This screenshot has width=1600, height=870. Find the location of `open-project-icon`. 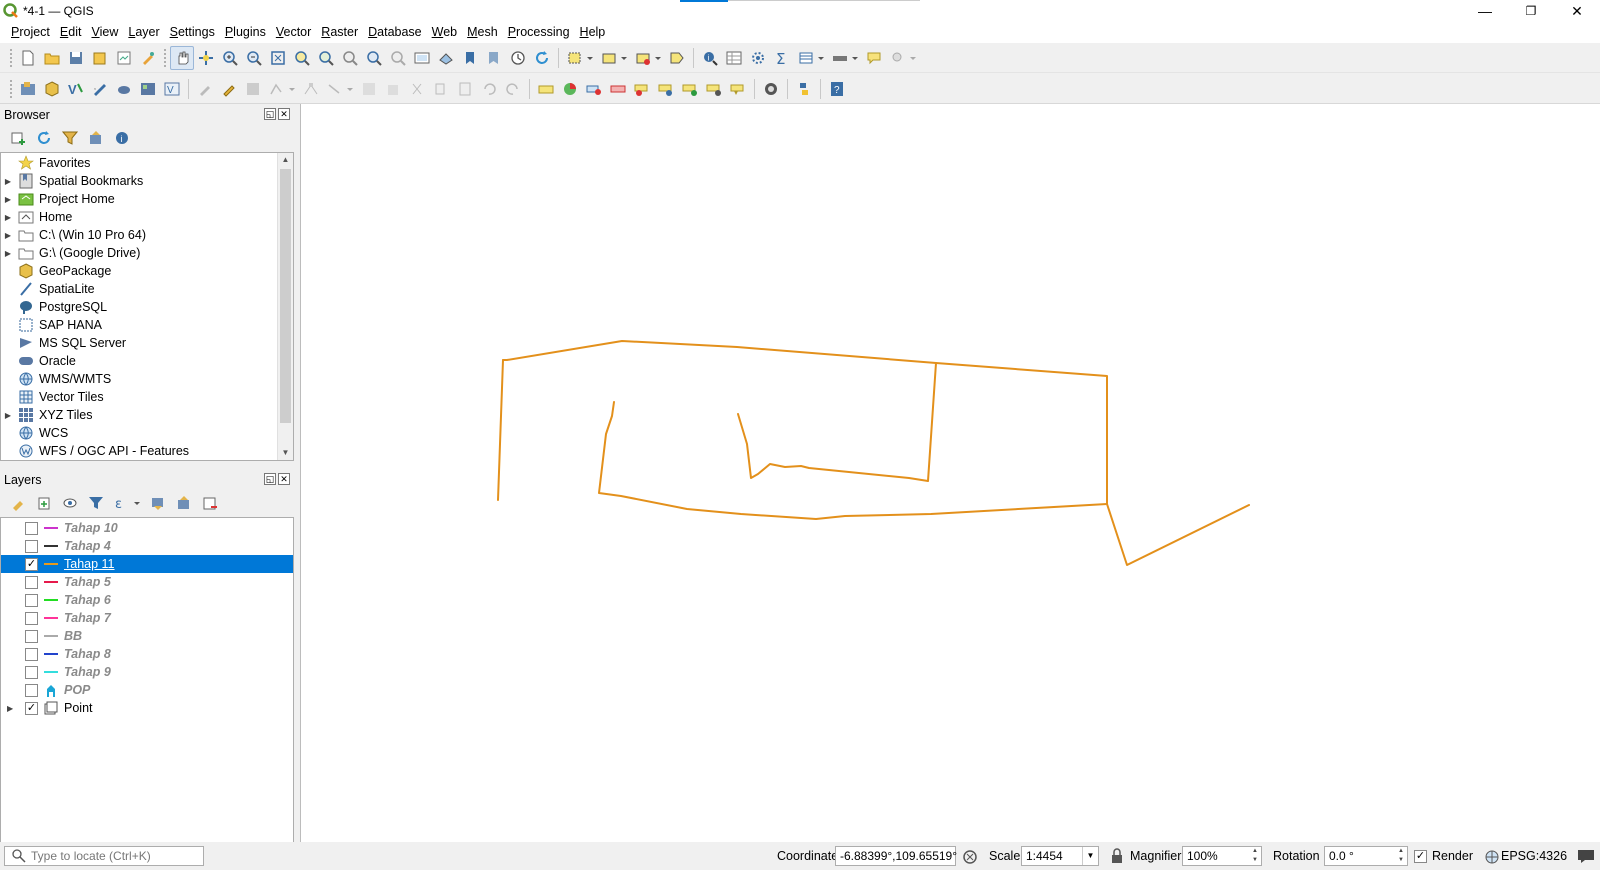

open-project-icon is located at coordinates (52, 58).